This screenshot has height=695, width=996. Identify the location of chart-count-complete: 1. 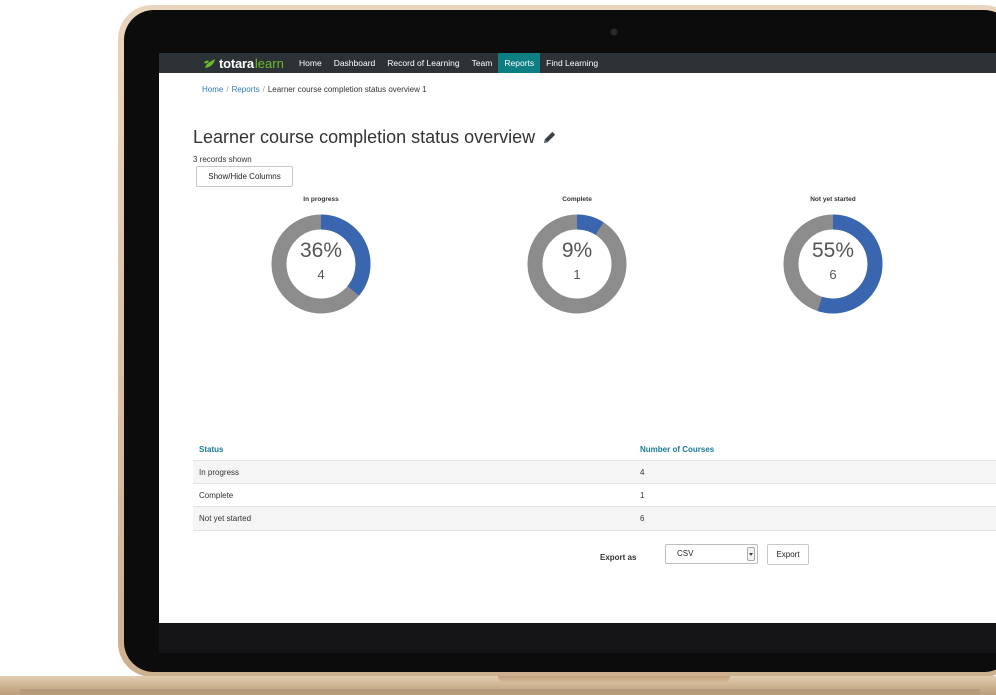
(577, 274).